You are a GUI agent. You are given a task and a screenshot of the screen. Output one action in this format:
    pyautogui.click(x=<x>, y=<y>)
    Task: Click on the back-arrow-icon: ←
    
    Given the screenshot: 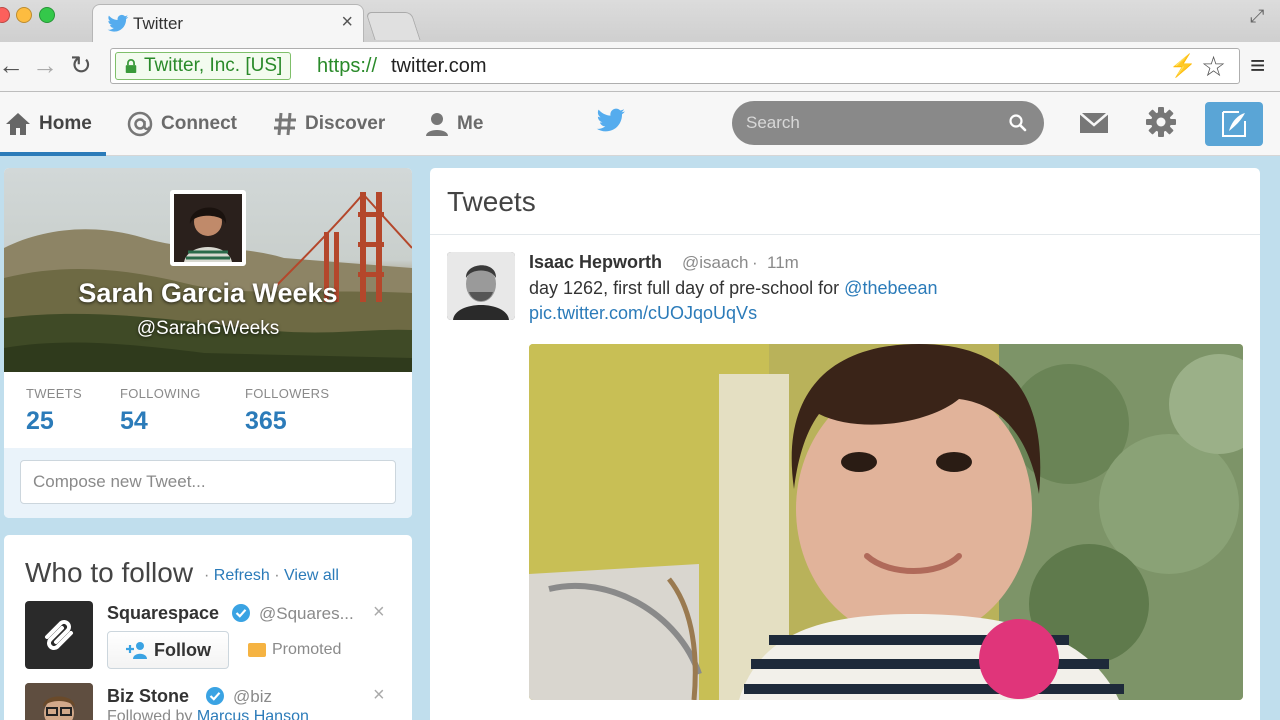 What is the action you would take?
    pyautogui.click(x=12, y=65)
    